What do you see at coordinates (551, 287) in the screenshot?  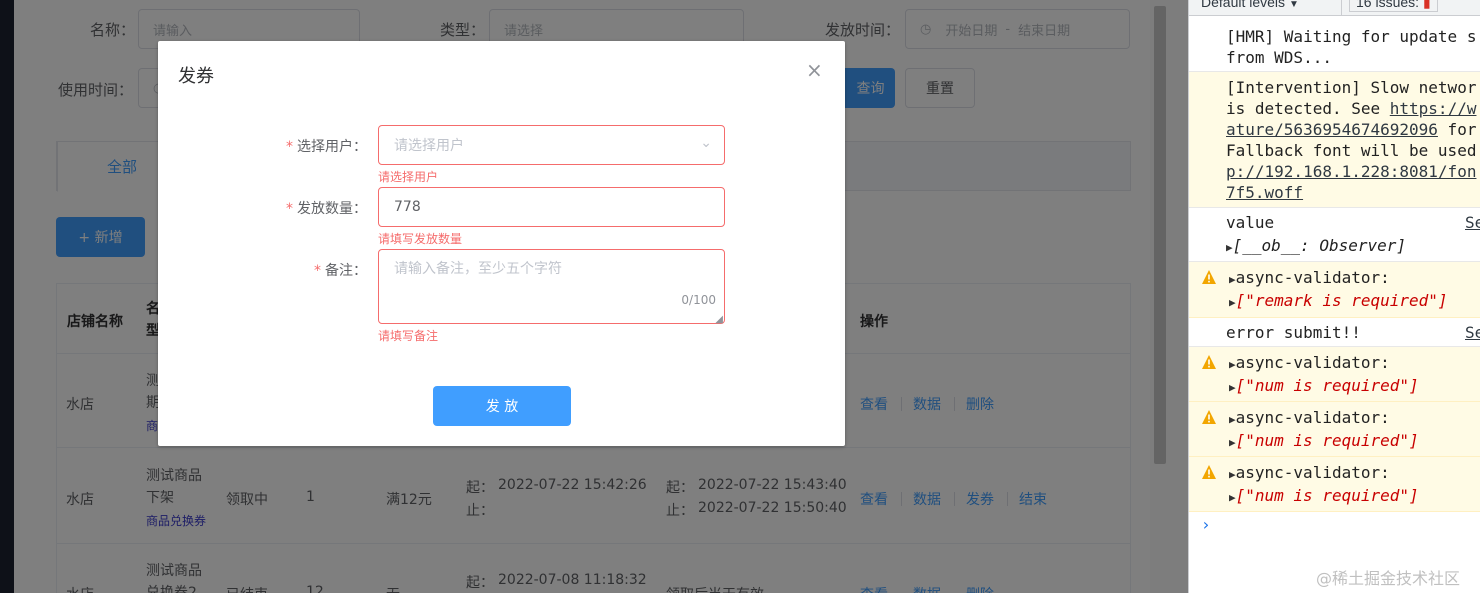 I see `remark-textarea: 请输入备注，至少五个字符 0/100 ◢` at bounding box center [551, 287].